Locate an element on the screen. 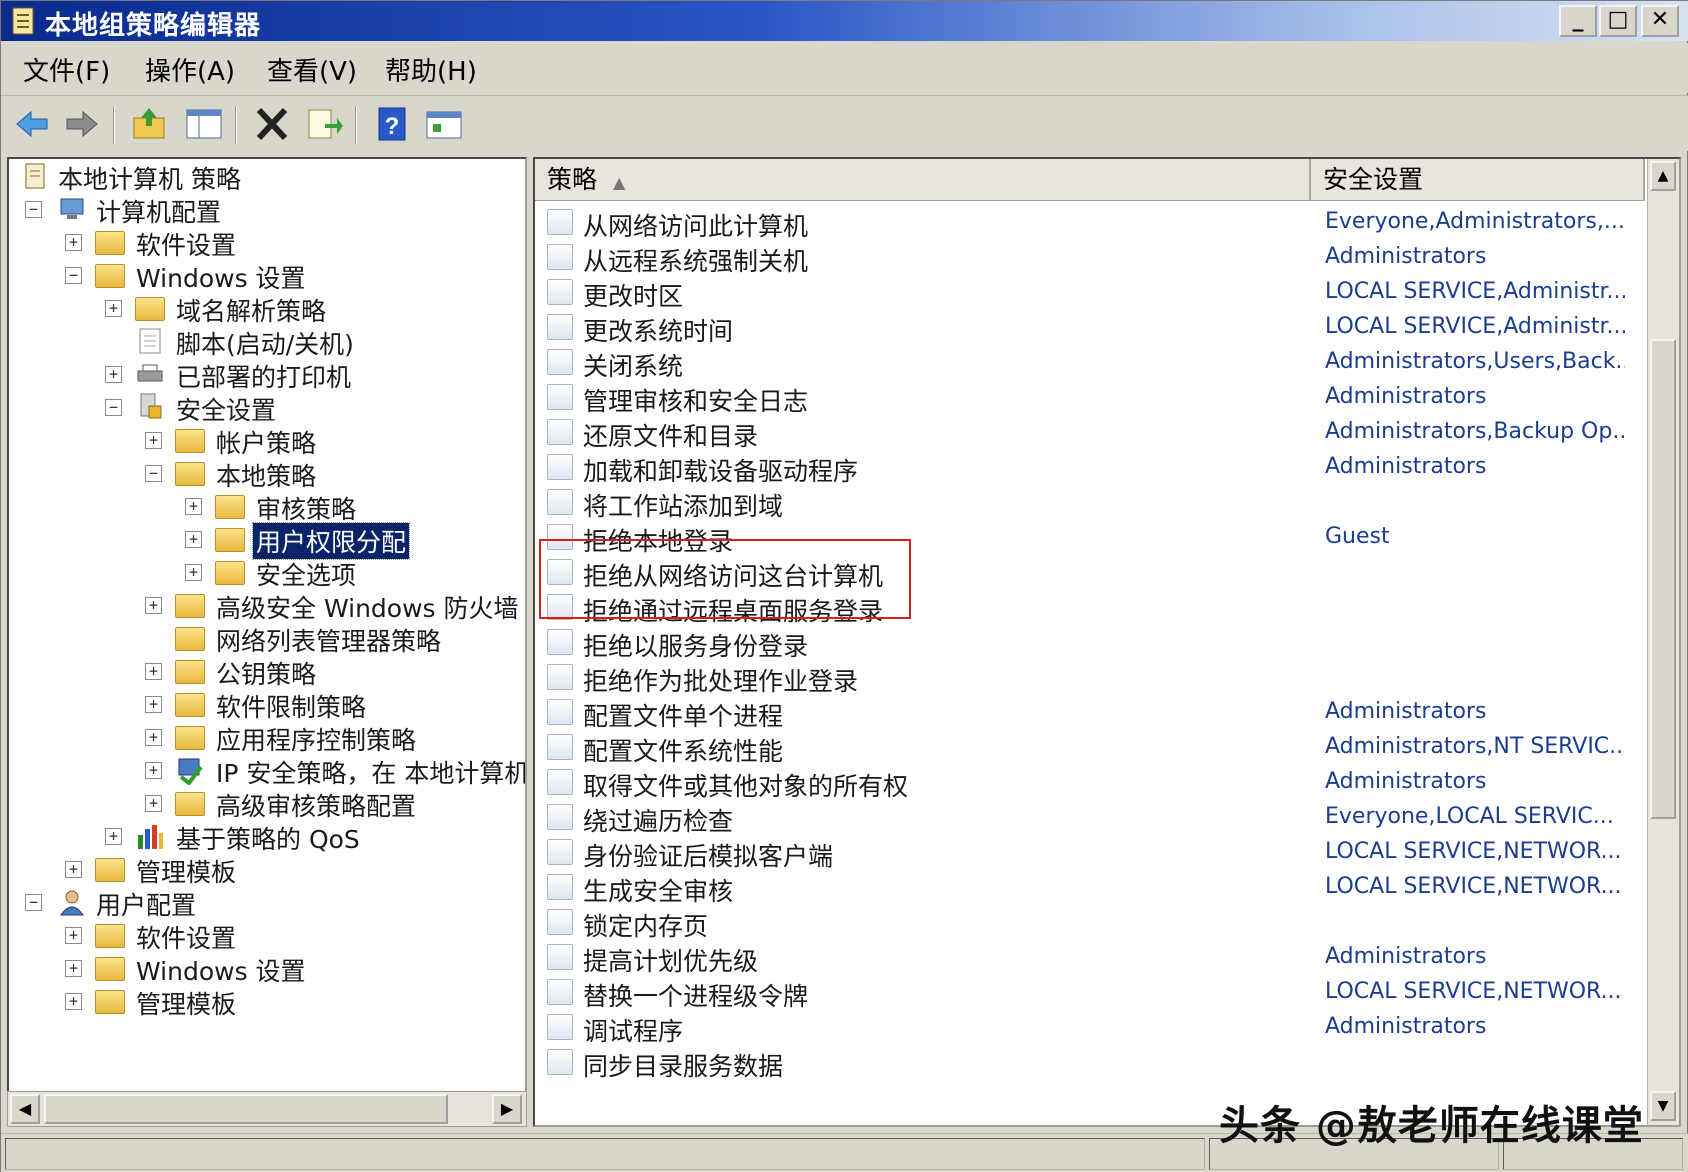 Image resolution: width=1688 pixels, height=1172 pixels. tree-horizontal-scrollbar: ◀ ▶ is located at coordinates (267, 1109).